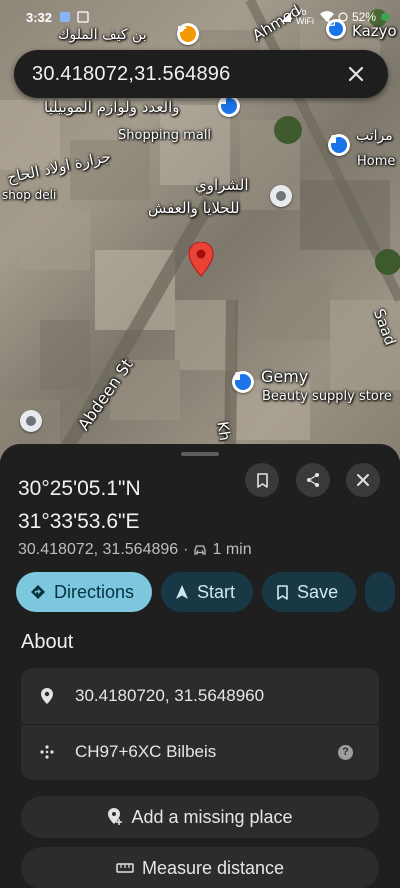  What do you see at coordinates (146, 751) in the screenshot?
I see `plus-code-value: CH97+6XC Bilbeis` at bounding box center [146, 751].